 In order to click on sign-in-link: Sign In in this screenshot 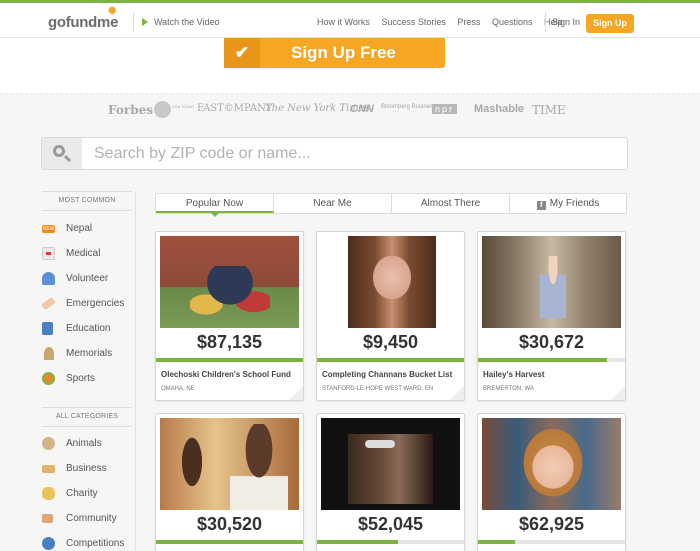, I will do `click(566, 22)`.